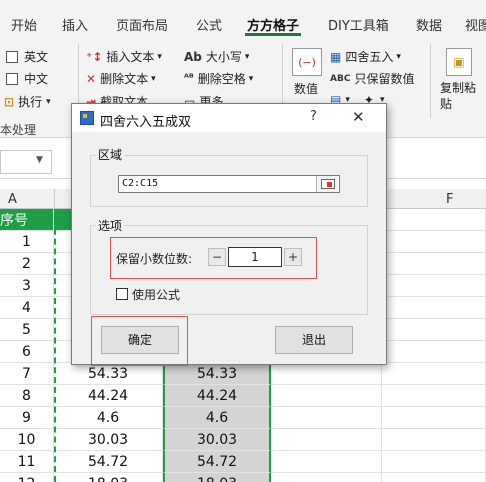 The image size is (486, 482). Describe the element at coordinates (27, 78) in the screenshot. I see `checkbox-chinese: 中文` at that location.